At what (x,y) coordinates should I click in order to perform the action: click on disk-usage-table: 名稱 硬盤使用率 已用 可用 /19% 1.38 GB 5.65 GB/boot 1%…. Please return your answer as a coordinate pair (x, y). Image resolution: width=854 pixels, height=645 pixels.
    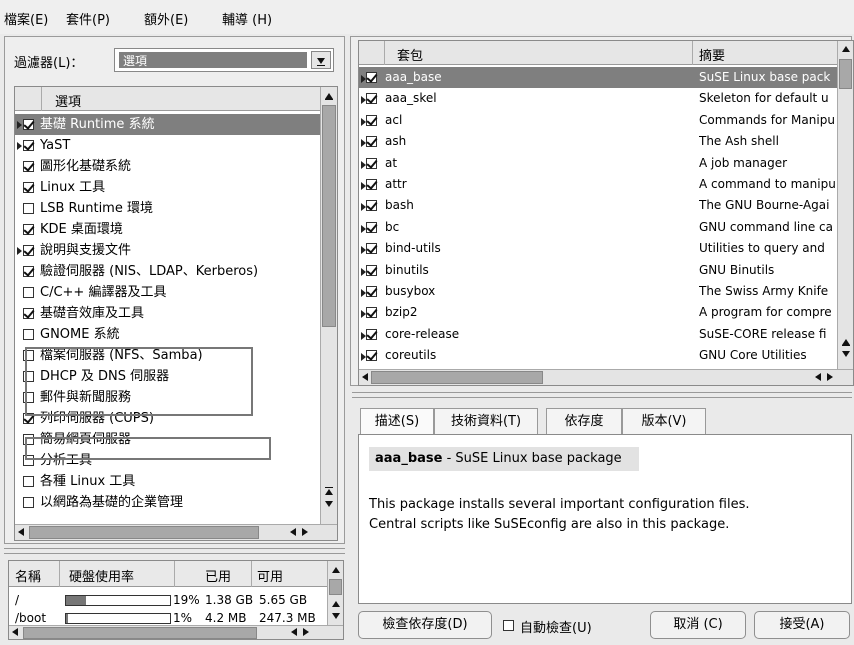
    Looking at the image, I should click on (176, 600).